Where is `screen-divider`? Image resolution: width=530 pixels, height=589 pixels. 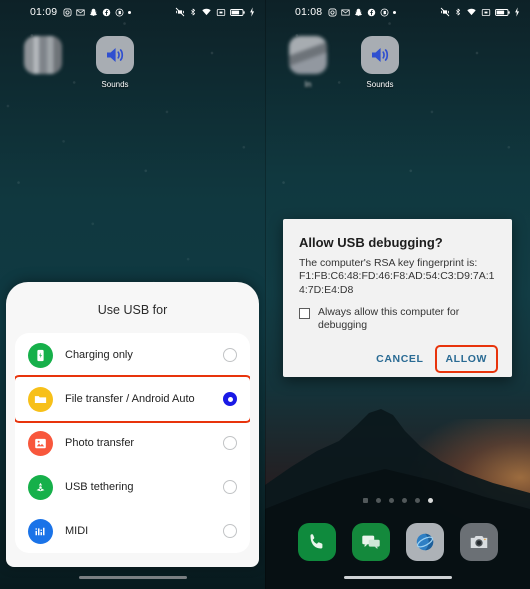 screen-divider is located at coordinates (265, 294).